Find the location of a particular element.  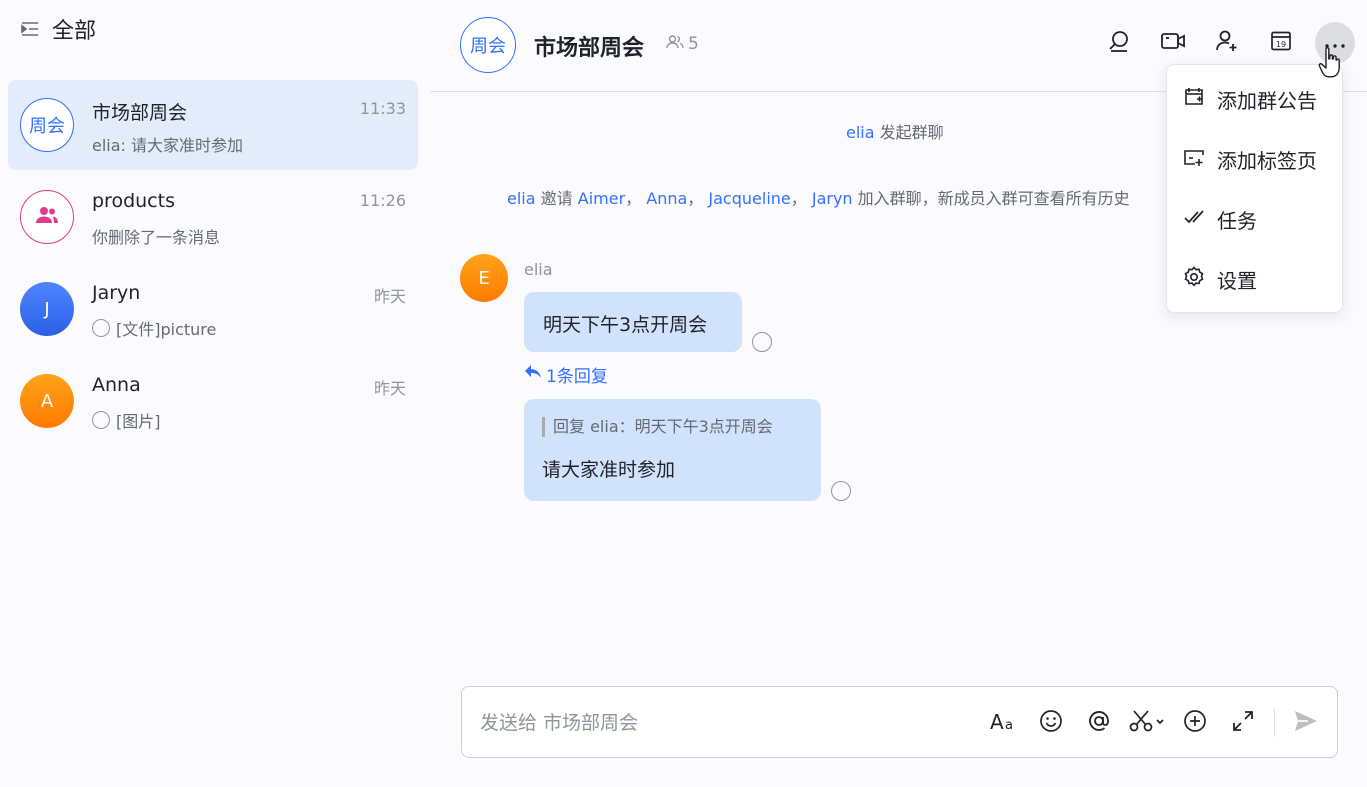

menu-item-settings: 设置 is located at coordinates (1254, 279).